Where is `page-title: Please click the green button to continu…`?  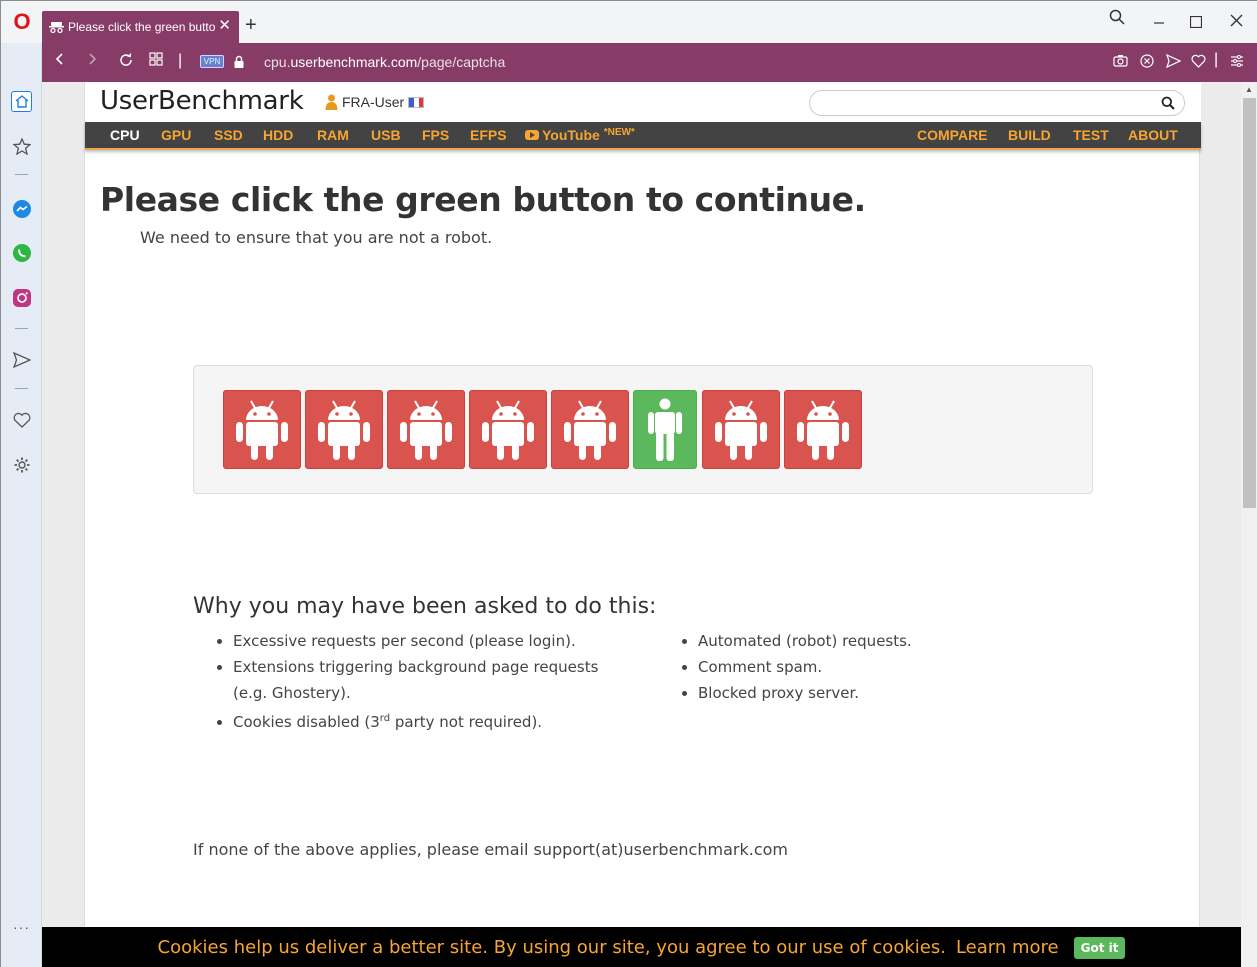
page-title: Please click the green button to continu… is located at coordinates (483, 199).